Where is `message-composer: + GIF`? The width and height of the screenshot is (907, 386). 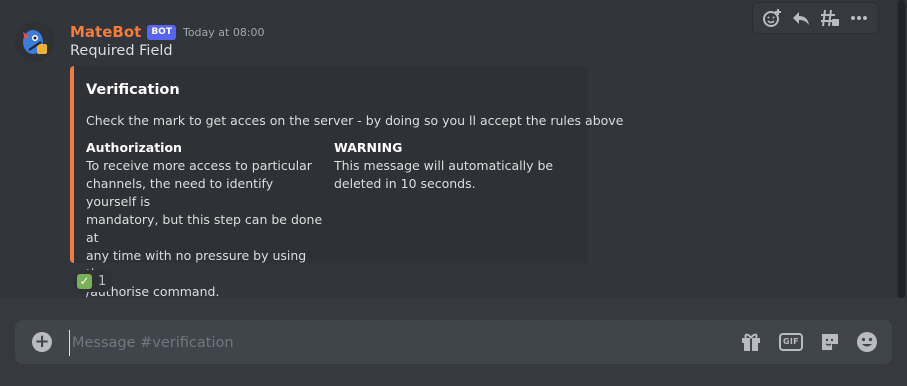 message-composer: + GIF is located at coordinates (453, 342).